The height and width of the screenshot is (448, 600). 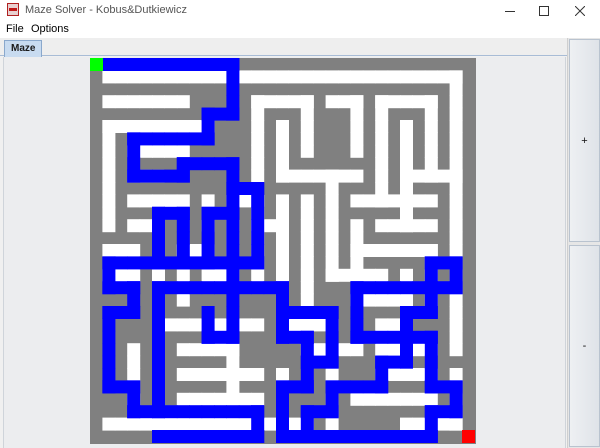 I want to click on close-button, so click(x=580, y=11).